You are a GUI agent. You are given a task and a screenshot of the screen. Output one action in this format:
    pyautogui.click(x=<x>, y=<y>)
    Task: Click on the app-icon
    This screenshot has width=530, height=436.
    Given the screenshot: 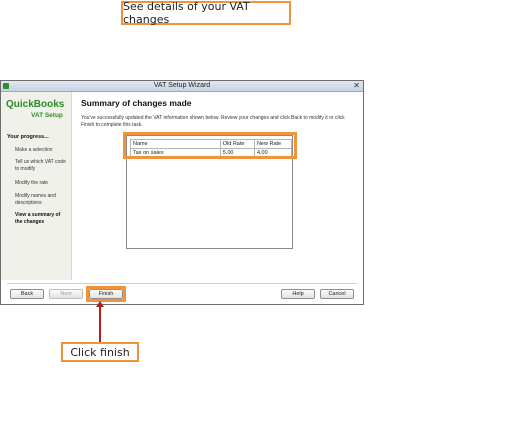 What is the action you would take?
    pyautogui.click(x=6, y=86)
    